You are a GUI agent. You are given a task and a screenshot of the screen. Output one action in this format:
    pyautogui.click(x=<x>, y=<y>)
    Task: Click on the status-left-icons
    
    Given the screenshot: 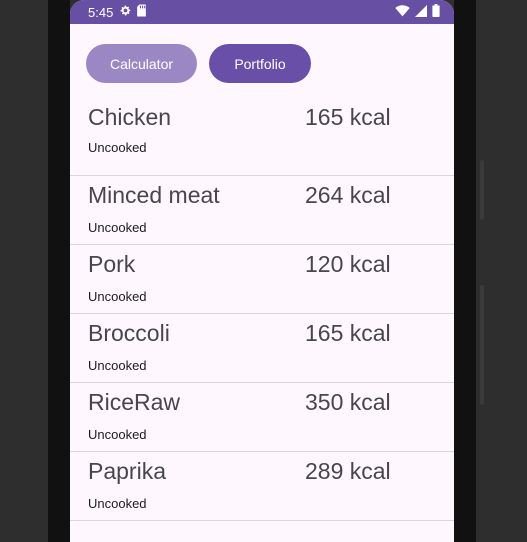 What is the action you would take?
    pyautogui.click(x=133, y=12)
    